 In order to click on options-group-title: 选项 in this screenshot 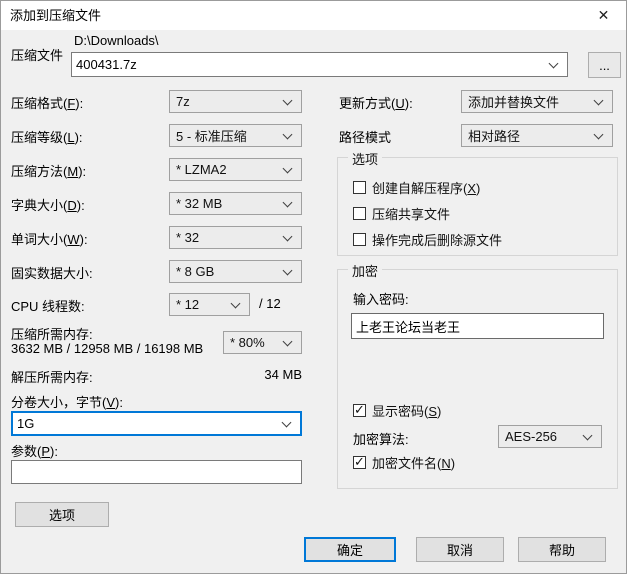, I will do `click(365, 158)`.